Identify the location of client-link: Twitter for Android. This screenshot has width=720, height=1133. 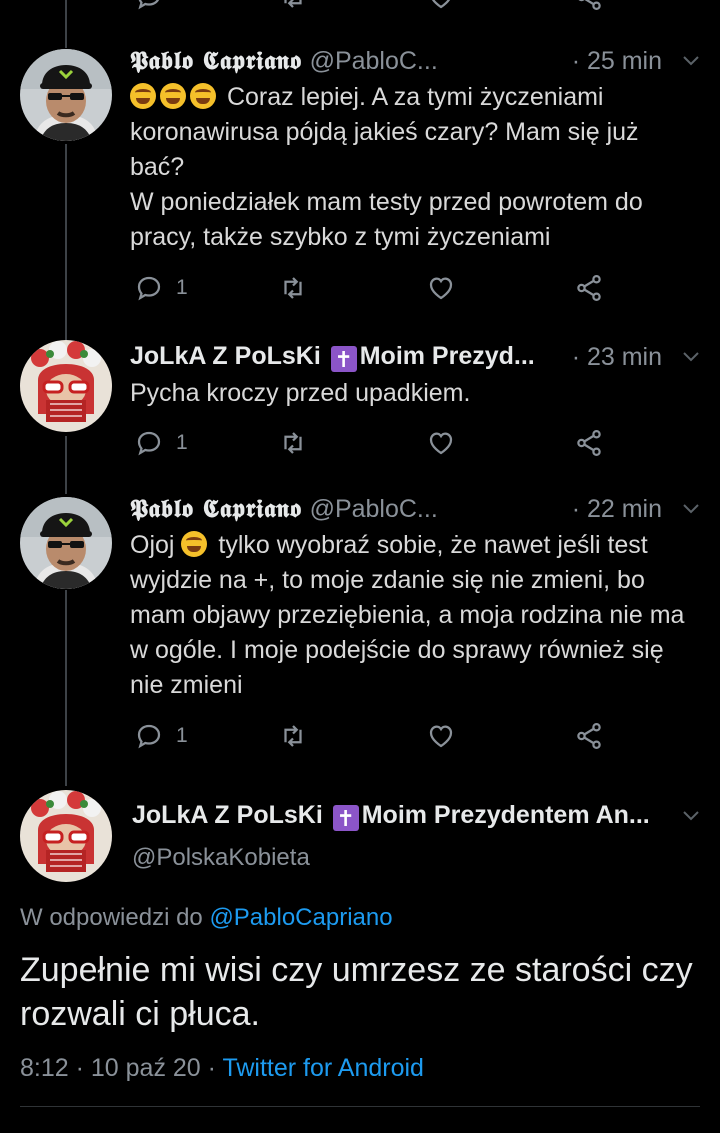
(322, 1068).